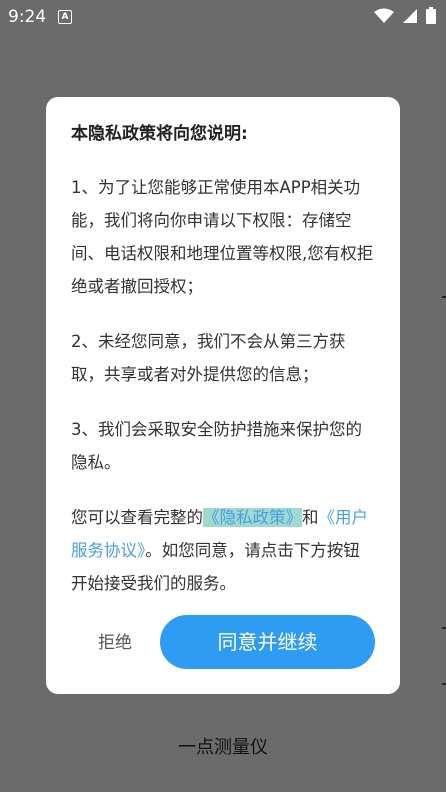  I want to click on paragraph-no-sharing: 2、未经您同意，我们不会从第三方获取，共享或者对外提供您的信息；, so click(208, 358).